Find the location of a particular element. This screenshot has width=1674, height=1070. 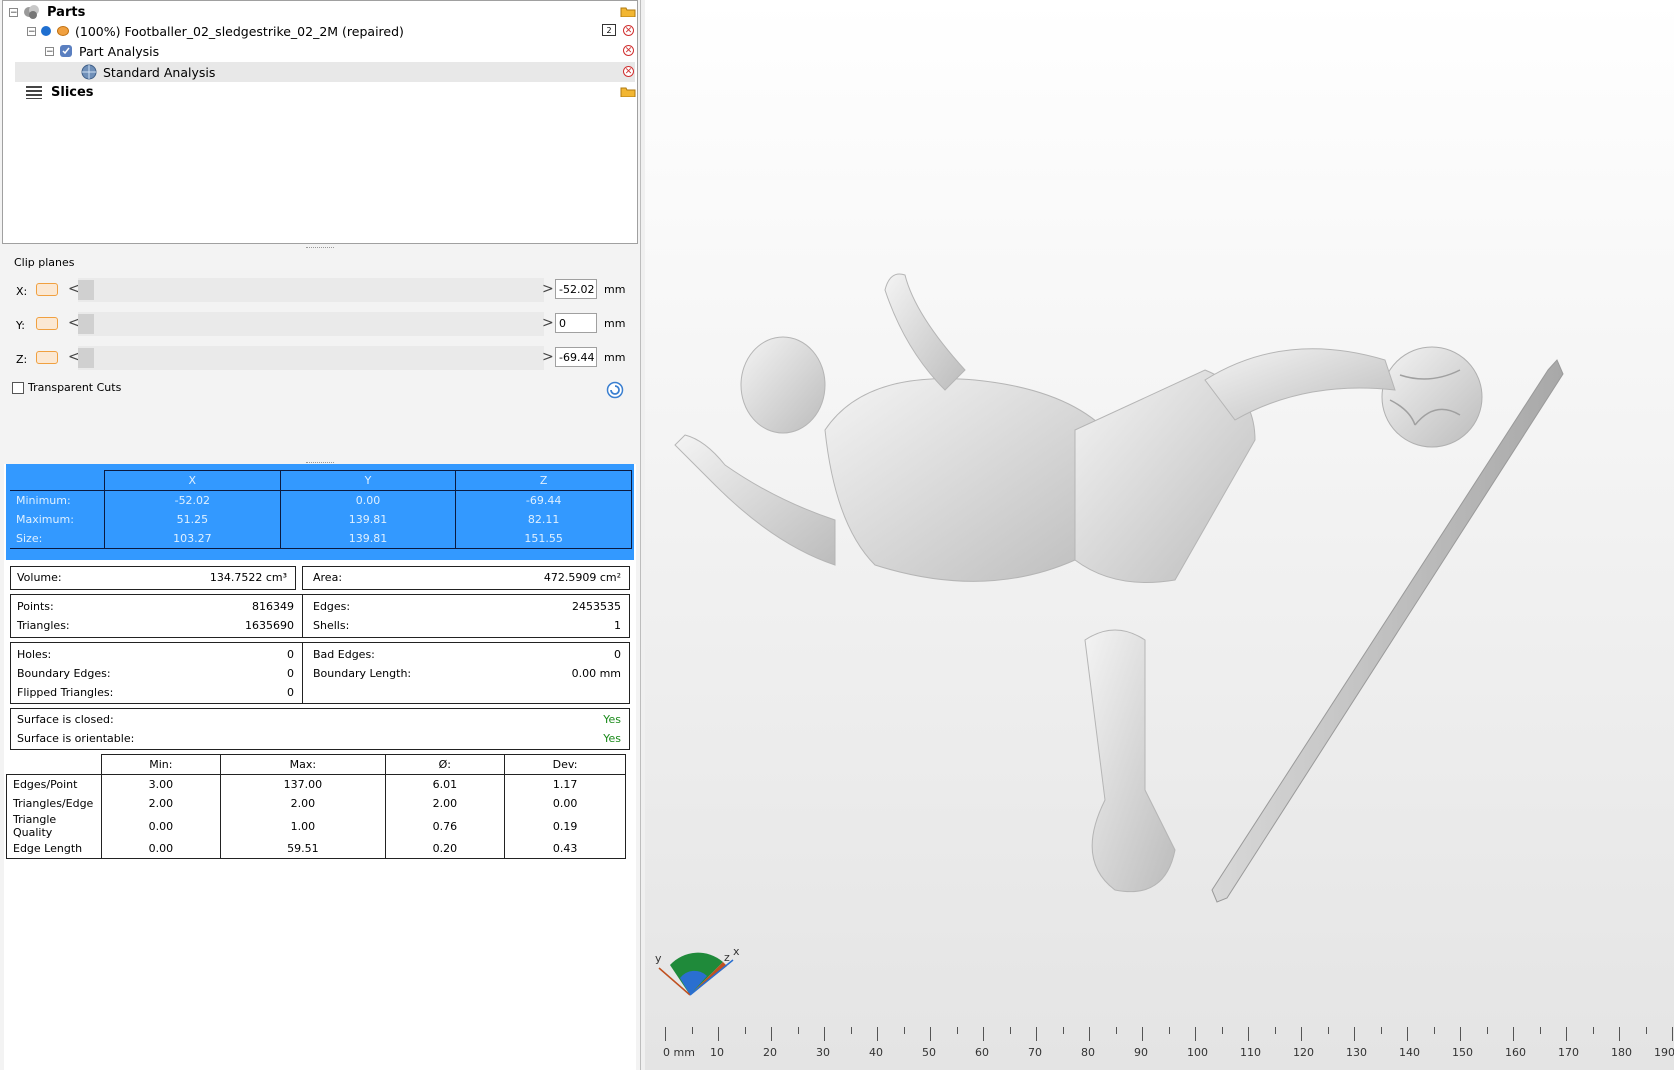

visibility-dot-icon is located at coordinates (46, 31).